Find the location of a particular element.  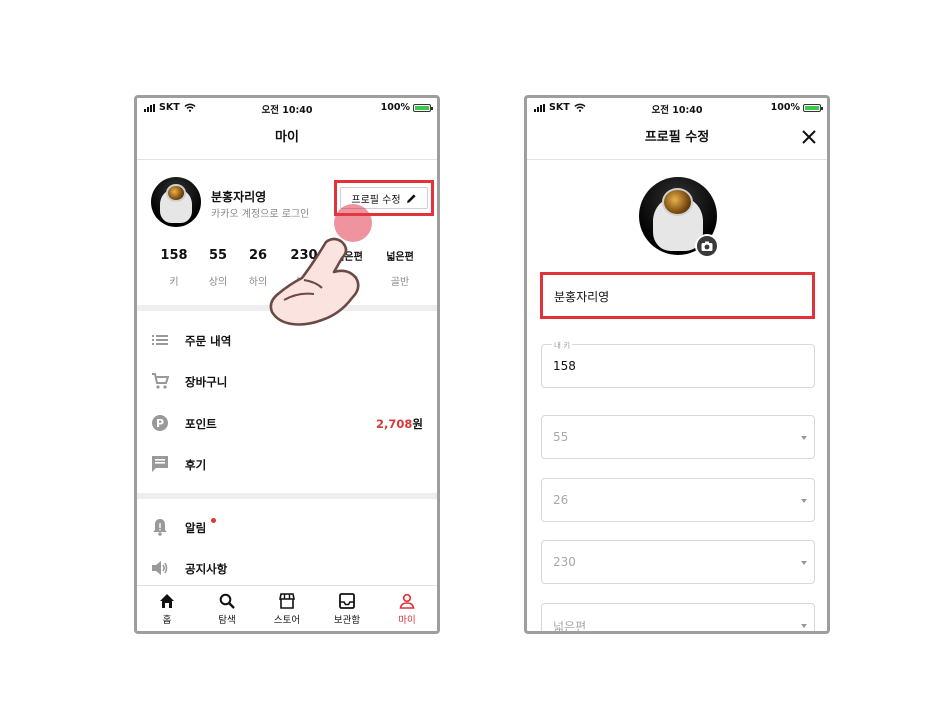

page-title: 프로필 수정 is located at coordinates (677, 137).